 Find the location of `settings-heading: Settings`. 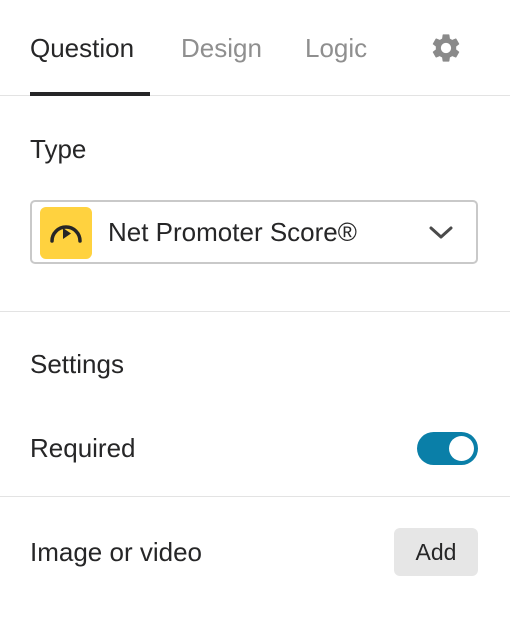

settings-heading: Settings is located at coordinates (77, 364).